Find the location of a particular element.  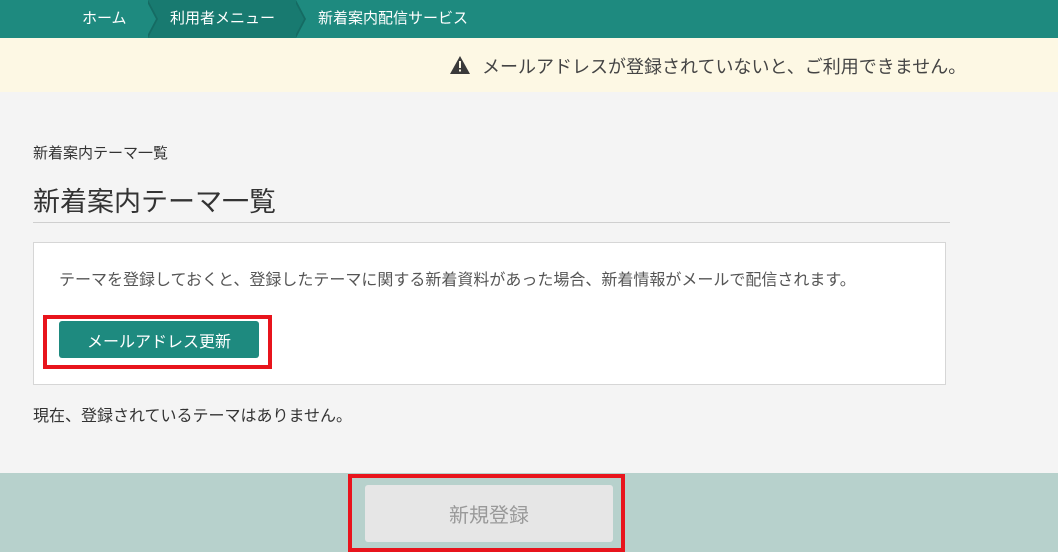

update-email-button: メールアドレス更新 is located at coordinates (159, 339).